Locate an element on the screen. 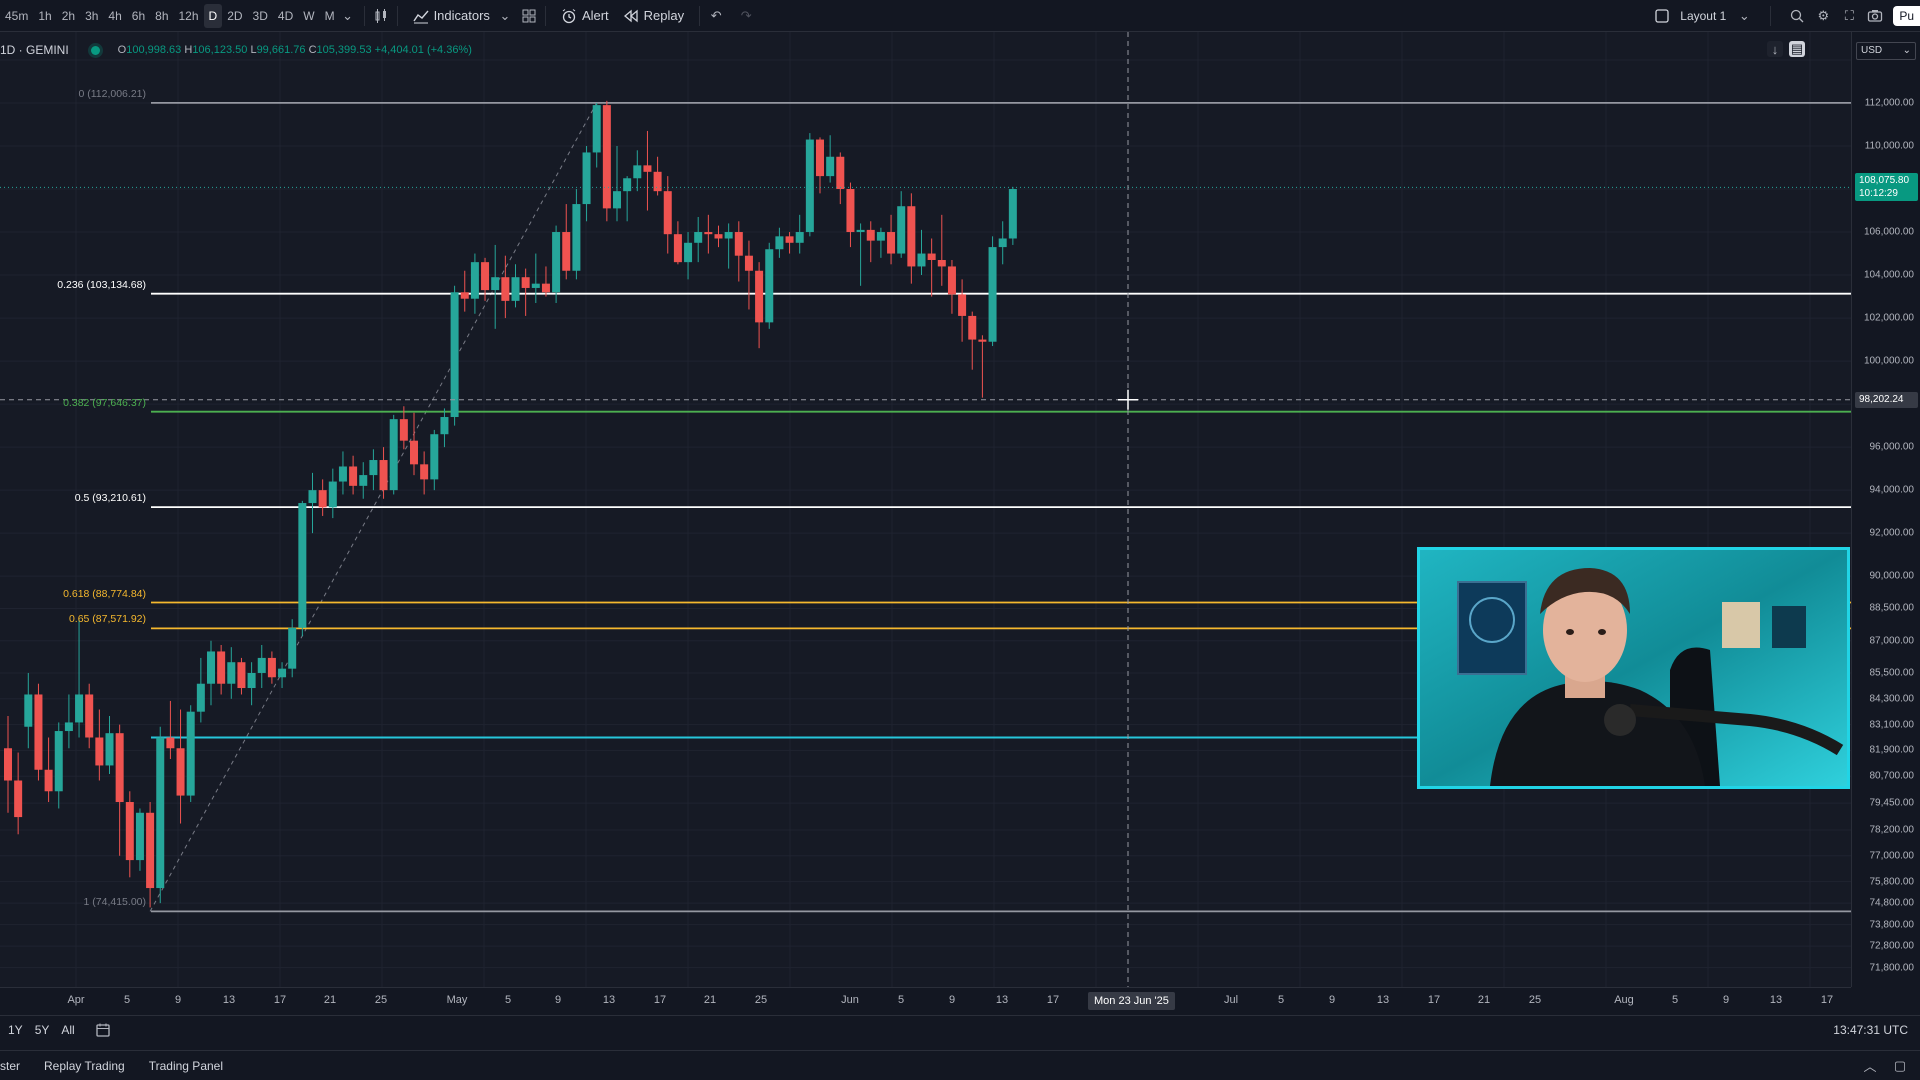 This screenshot has width=1920, height=1080. calendar-range-icon is located at coordinates (103, 1030).